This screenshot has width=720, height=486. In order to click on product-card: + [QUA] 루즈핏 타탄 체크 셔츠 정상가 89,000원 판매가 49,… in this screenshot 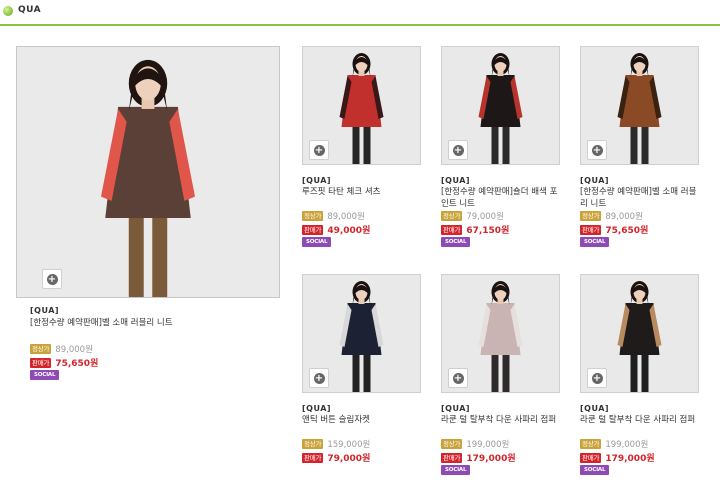, I will do `click(362, 151)`.